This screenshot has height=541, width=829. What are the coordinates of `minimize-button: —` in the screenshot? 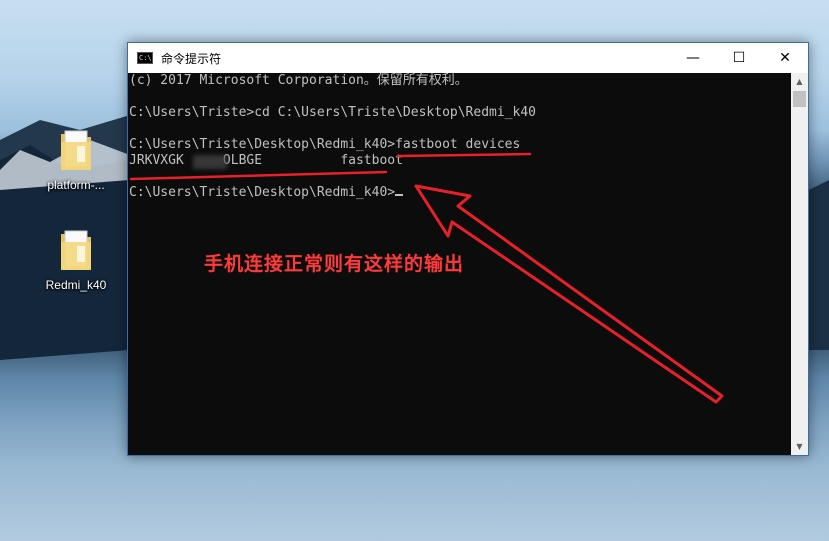 It's located at (693, 58).